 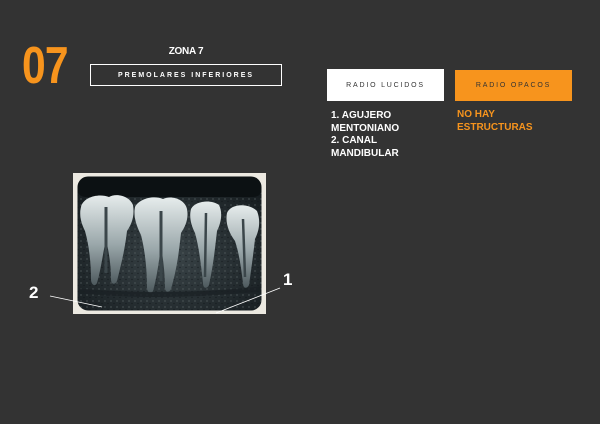 I want to click on callout-lines, so click(x=165, y=300).